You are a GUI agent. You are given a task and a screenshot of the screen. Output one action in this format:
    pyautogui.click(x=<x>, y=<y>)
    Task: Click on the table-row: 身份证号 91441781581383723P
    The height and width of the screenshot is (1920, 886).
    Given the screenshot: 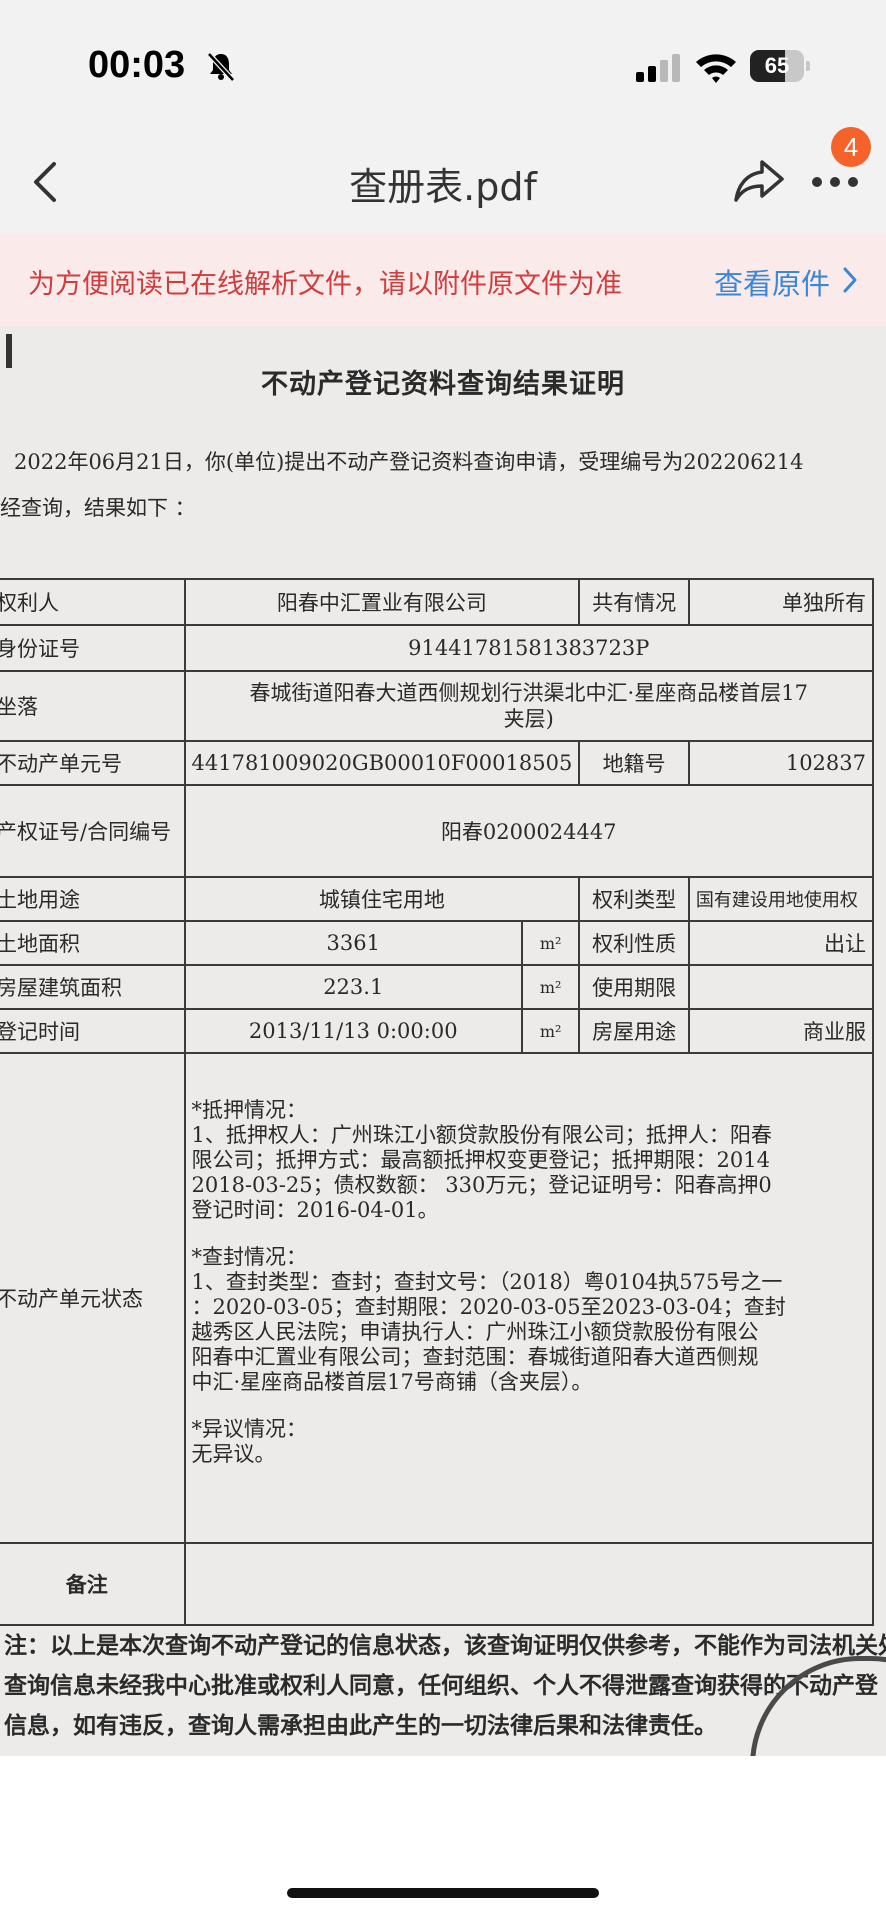 What is the action you would take?
    pyautogui.click(x=437, y=648)
    